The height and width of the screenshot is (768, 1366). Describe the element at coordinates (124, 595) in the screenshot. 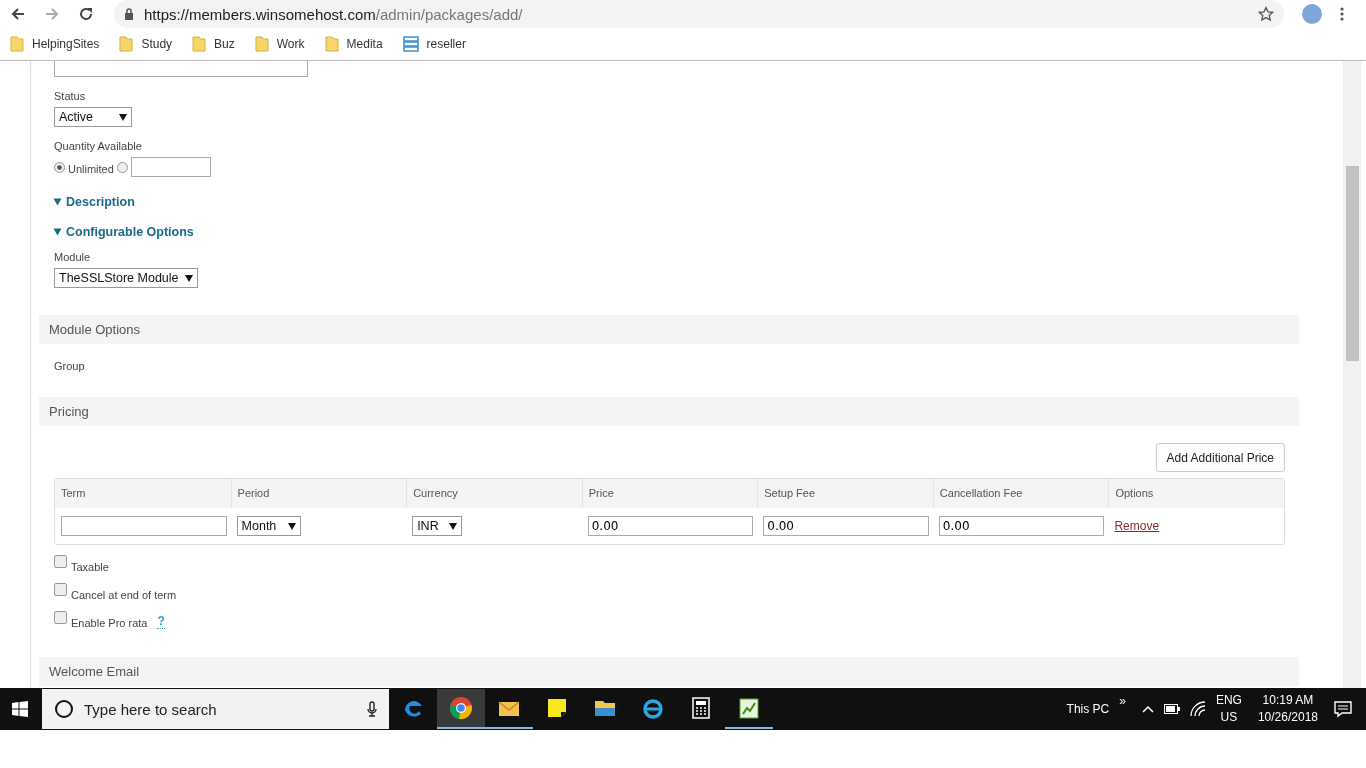

I see `checkbox-label: Cancel at end of term` at that location.